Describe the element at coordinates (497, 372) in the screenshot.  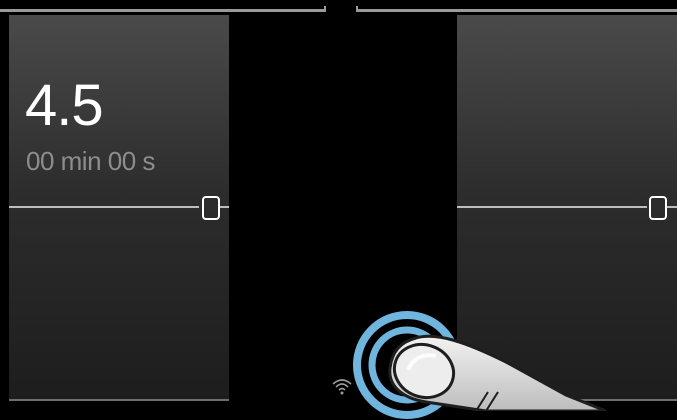
I see `finger-tap-icon` at that location.